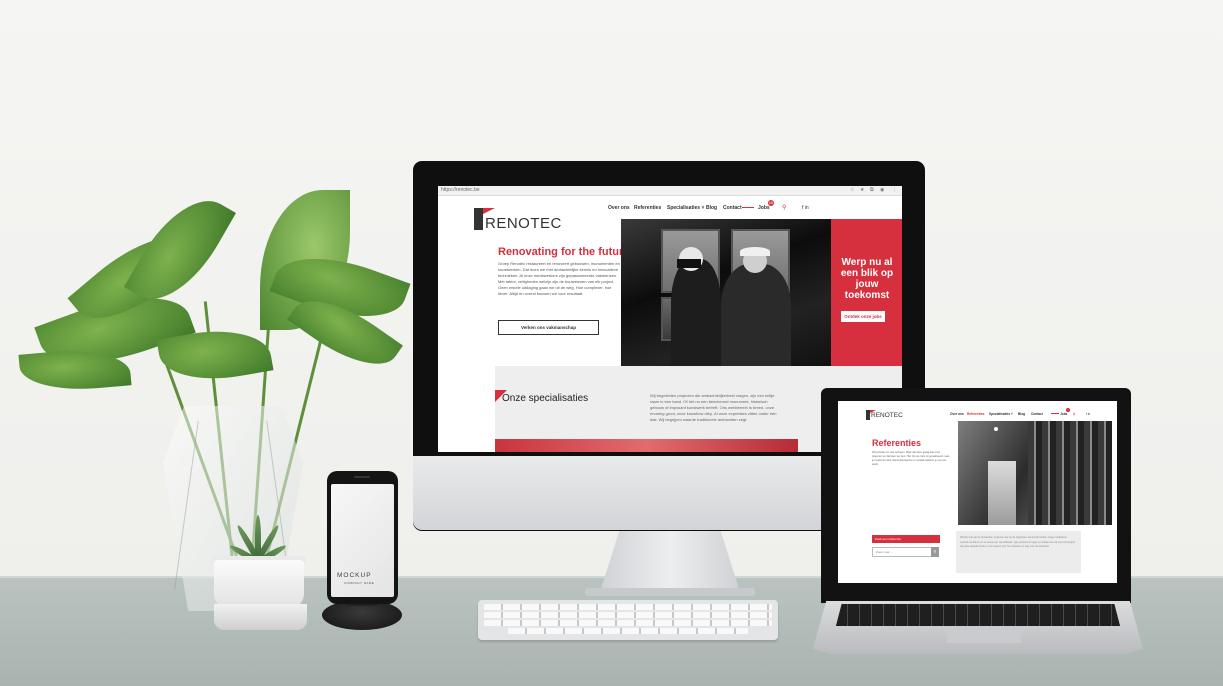  What do you see at coordinates (362, 540) in the screenshot?
I see `phone-screen: MOCKUP COMPANY NAME` at bounding box center [362, 540].